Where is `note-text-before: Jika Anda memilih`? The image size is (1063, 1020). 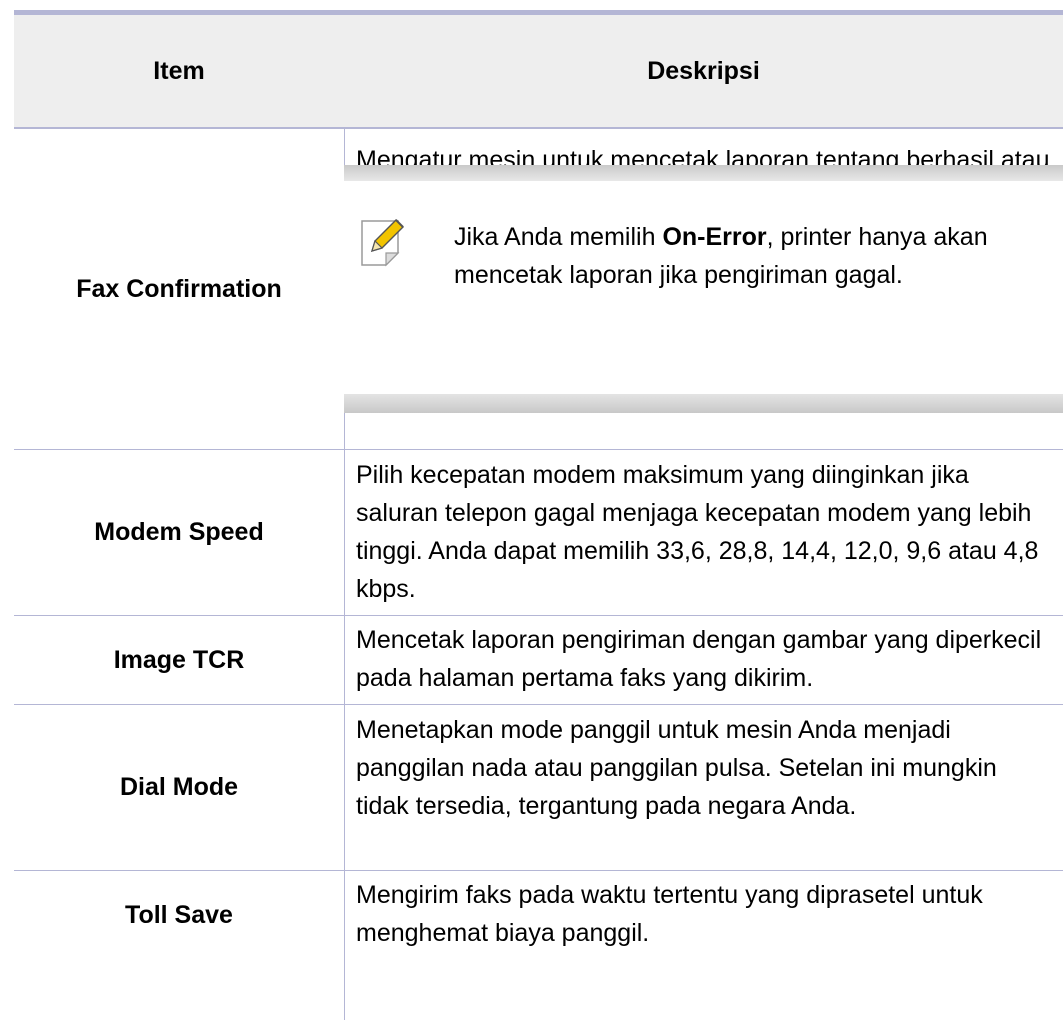
note-text-before: Jika Anda memilih is located at coordinates (558, 237).